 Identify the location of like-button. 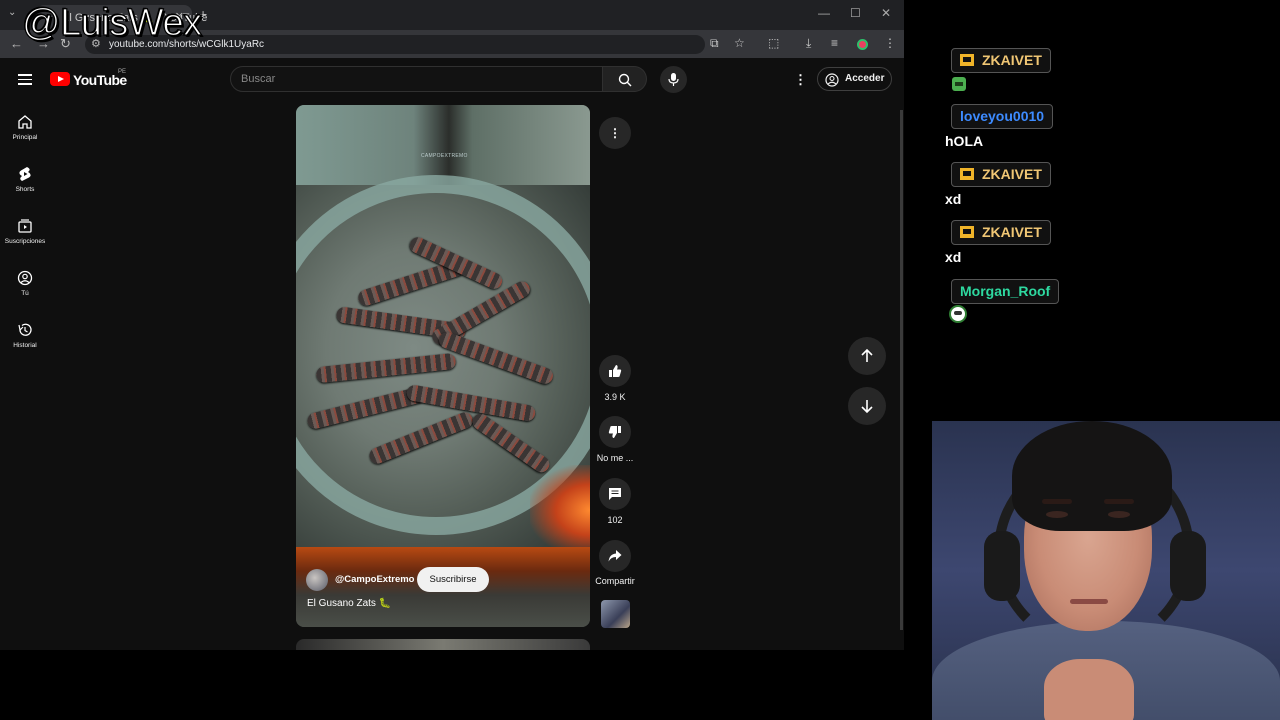
(615, 371).